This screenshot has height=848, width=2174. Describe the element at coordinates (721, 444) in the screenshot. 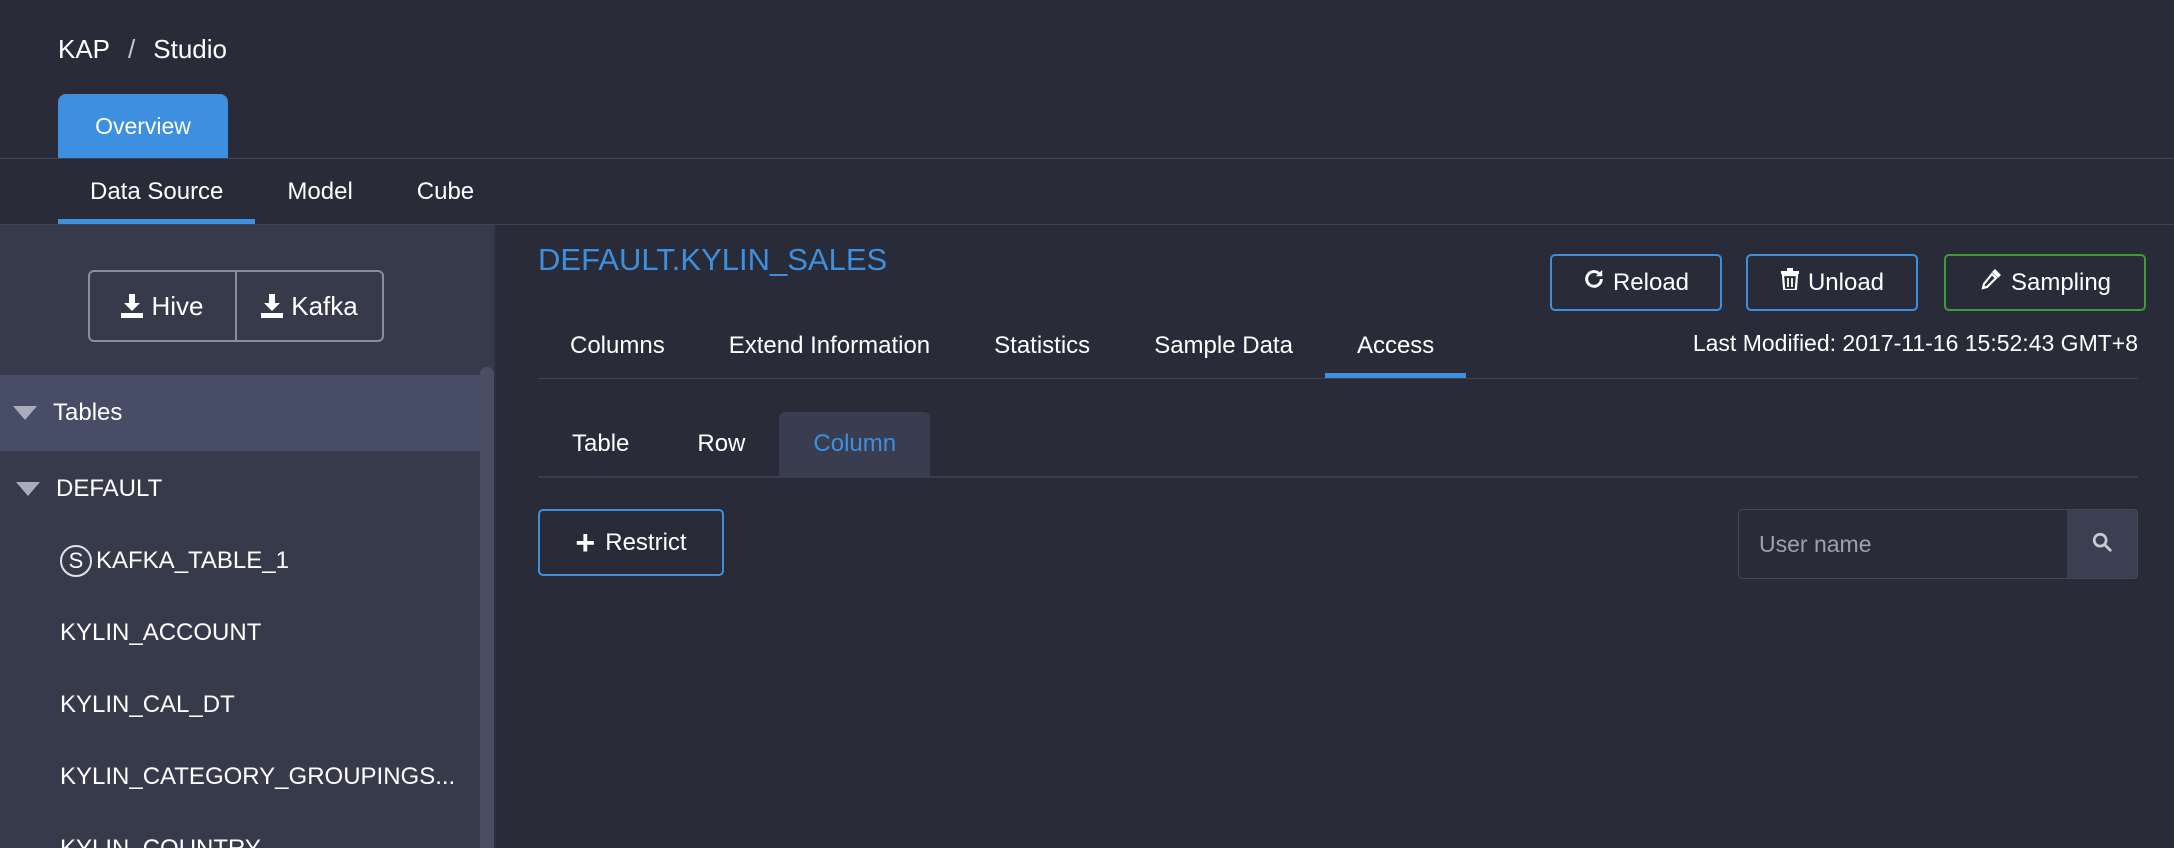

I see `access-tab-row: Row` at that location.